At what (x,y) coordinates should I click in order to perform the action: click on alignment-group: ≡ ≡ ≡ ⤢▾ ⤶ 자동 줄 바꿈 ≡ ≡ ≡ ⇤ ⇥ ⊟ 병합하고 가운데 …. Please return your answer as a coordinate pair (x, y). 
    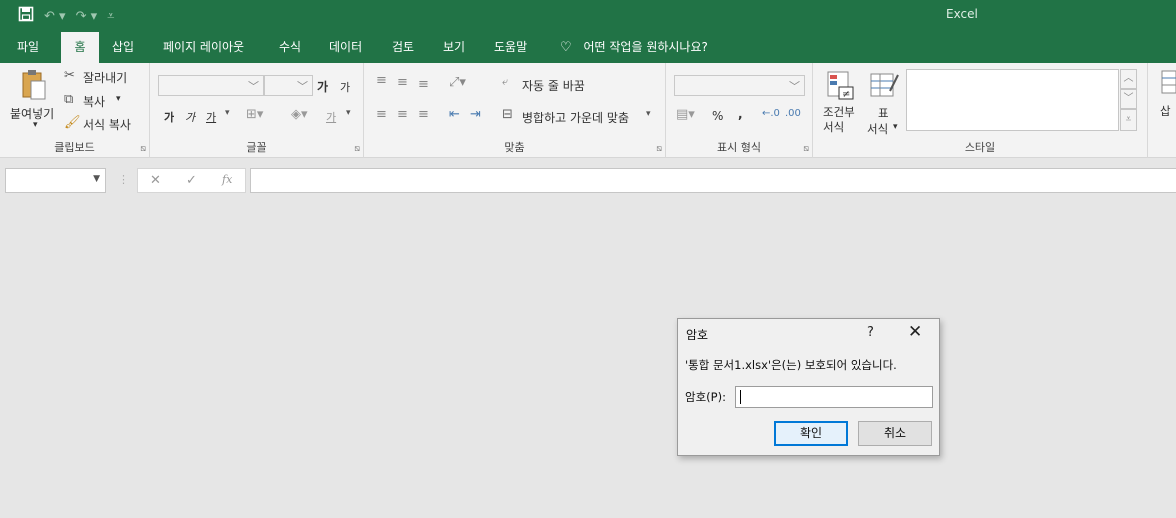
    Looking at the image, I should click on (515, 110).